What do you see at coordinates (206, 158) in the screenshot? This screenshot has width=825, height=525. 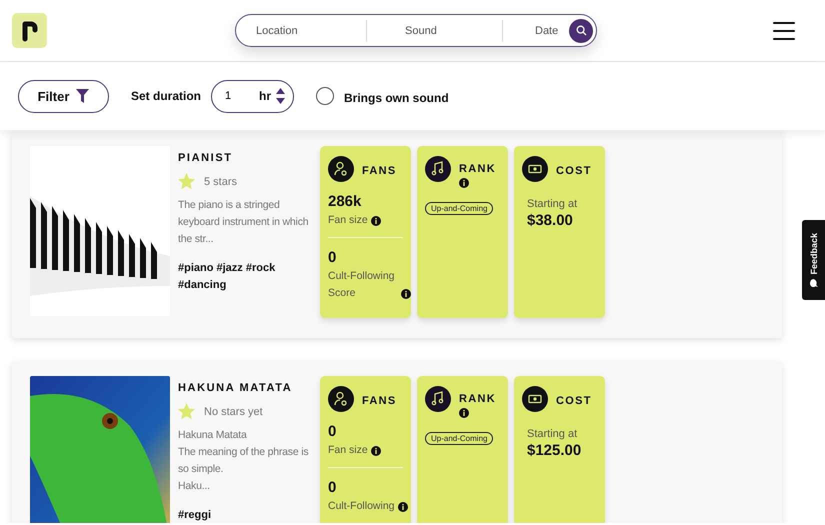 I see `listing-title: PIANIST` at bounding box center [206, 158].